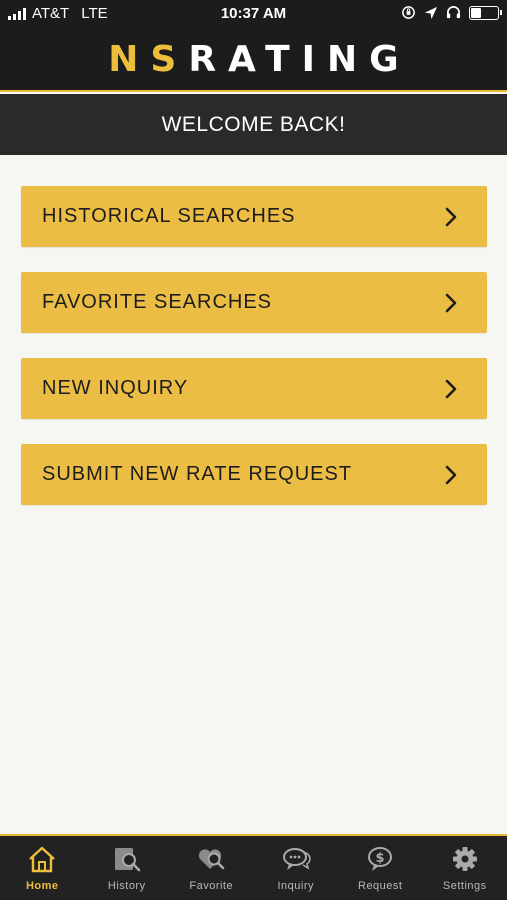 The height and width of the screenshot is (900, 507). Describe the element at coordinates (465, 859) in the screenshot. I see `gear-icon` at that location.